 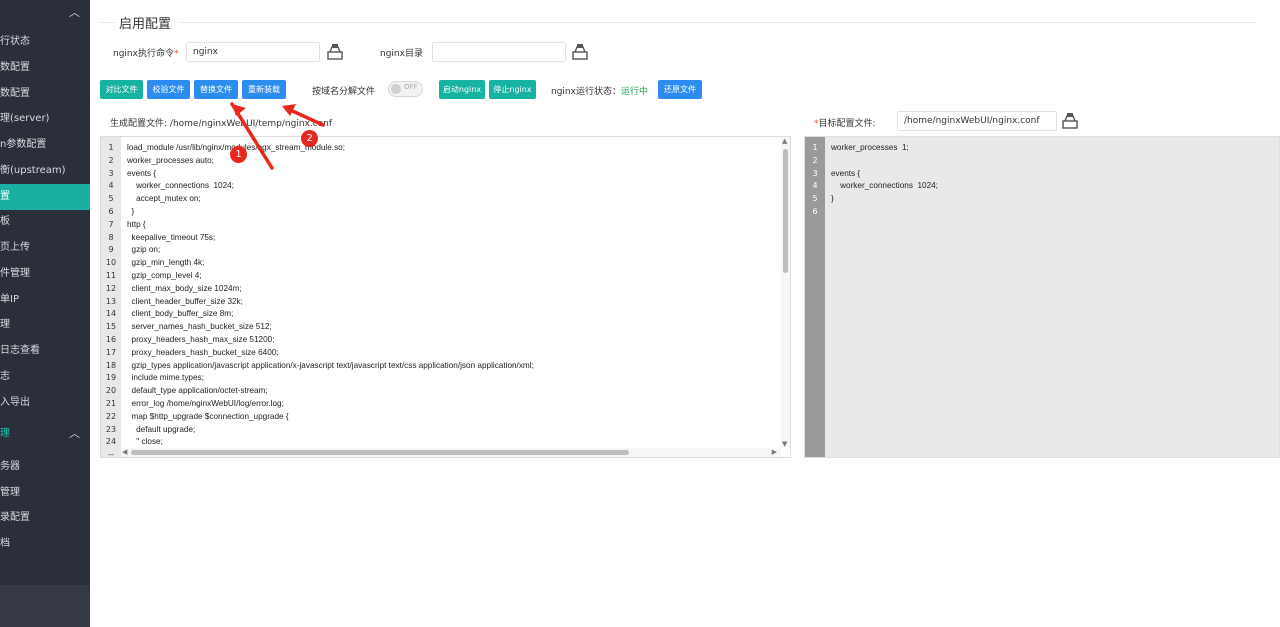 What do you see at coordinates (785, 292) in the screenshot?
I see `vertical-scrollbar: ▲ ▼` at bounding box center [785, 292].